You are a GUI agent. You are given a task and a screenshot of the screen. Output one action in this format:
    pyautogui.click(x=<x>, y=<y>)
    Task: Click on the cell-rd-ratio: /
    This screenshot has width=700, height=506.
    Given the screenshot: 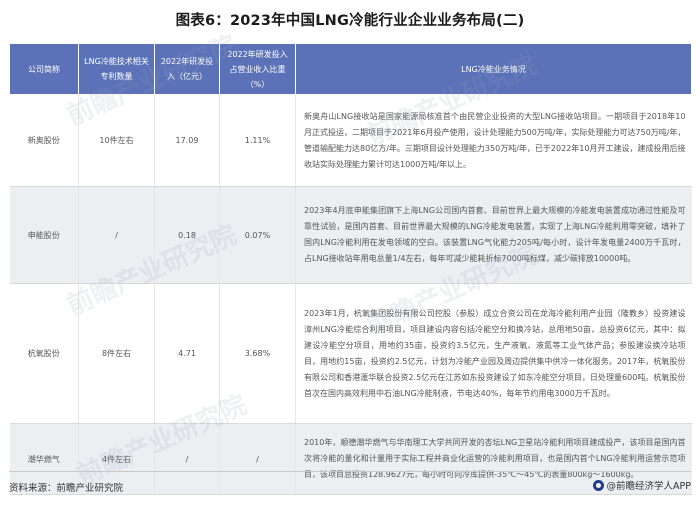 What is the action you would take?
    pyautogui.click(x=257, y=459)
    